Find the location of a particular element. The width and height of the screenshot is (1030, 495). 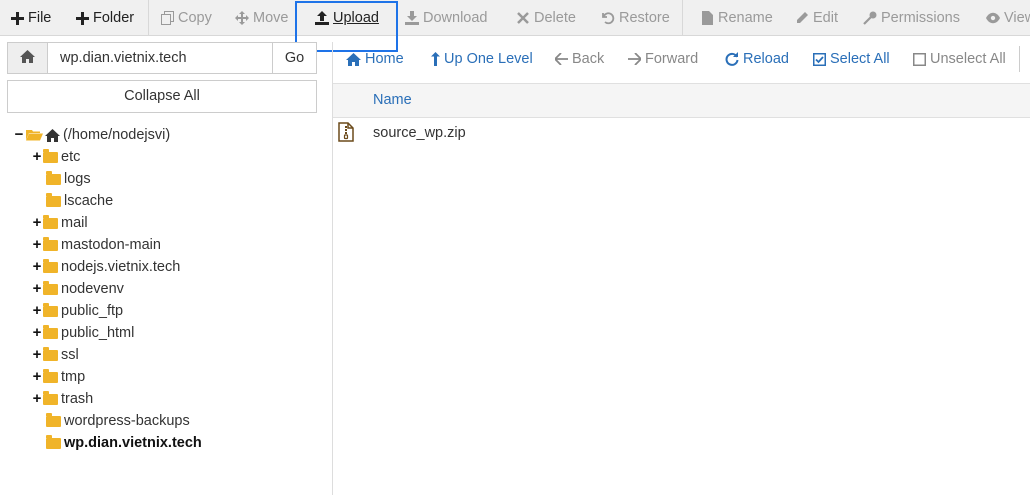

tree-item-label: public_html is located at coordinates (98, 333).